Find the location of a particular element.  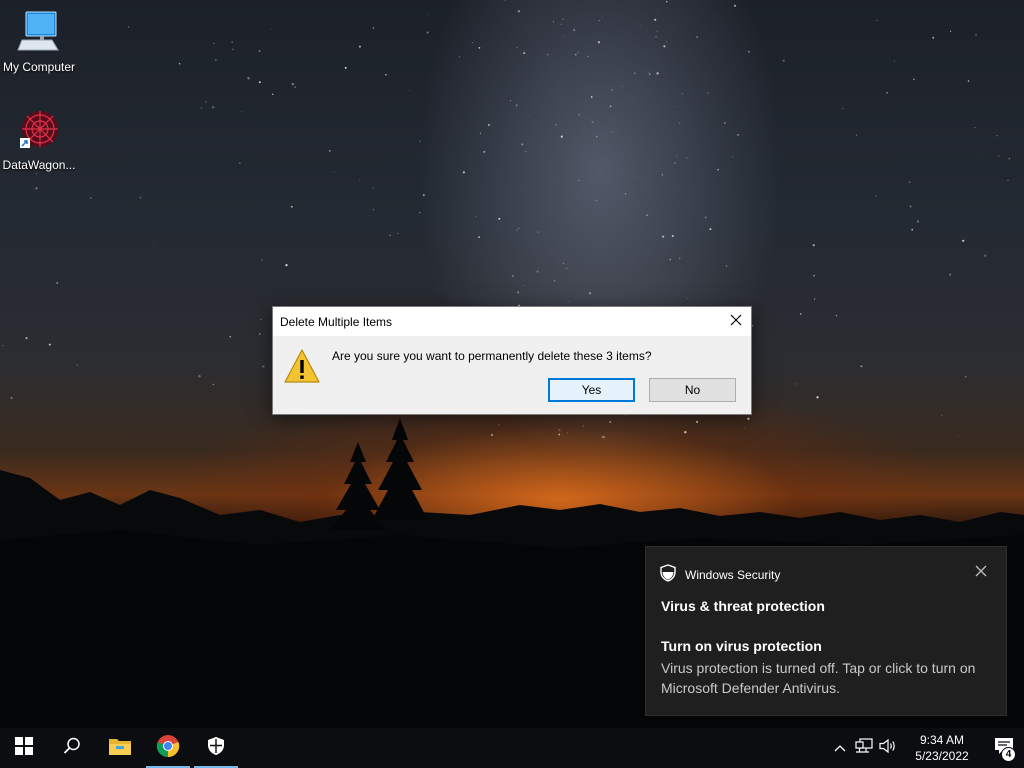

windows-start-icon is located at coordinates (24, 748).